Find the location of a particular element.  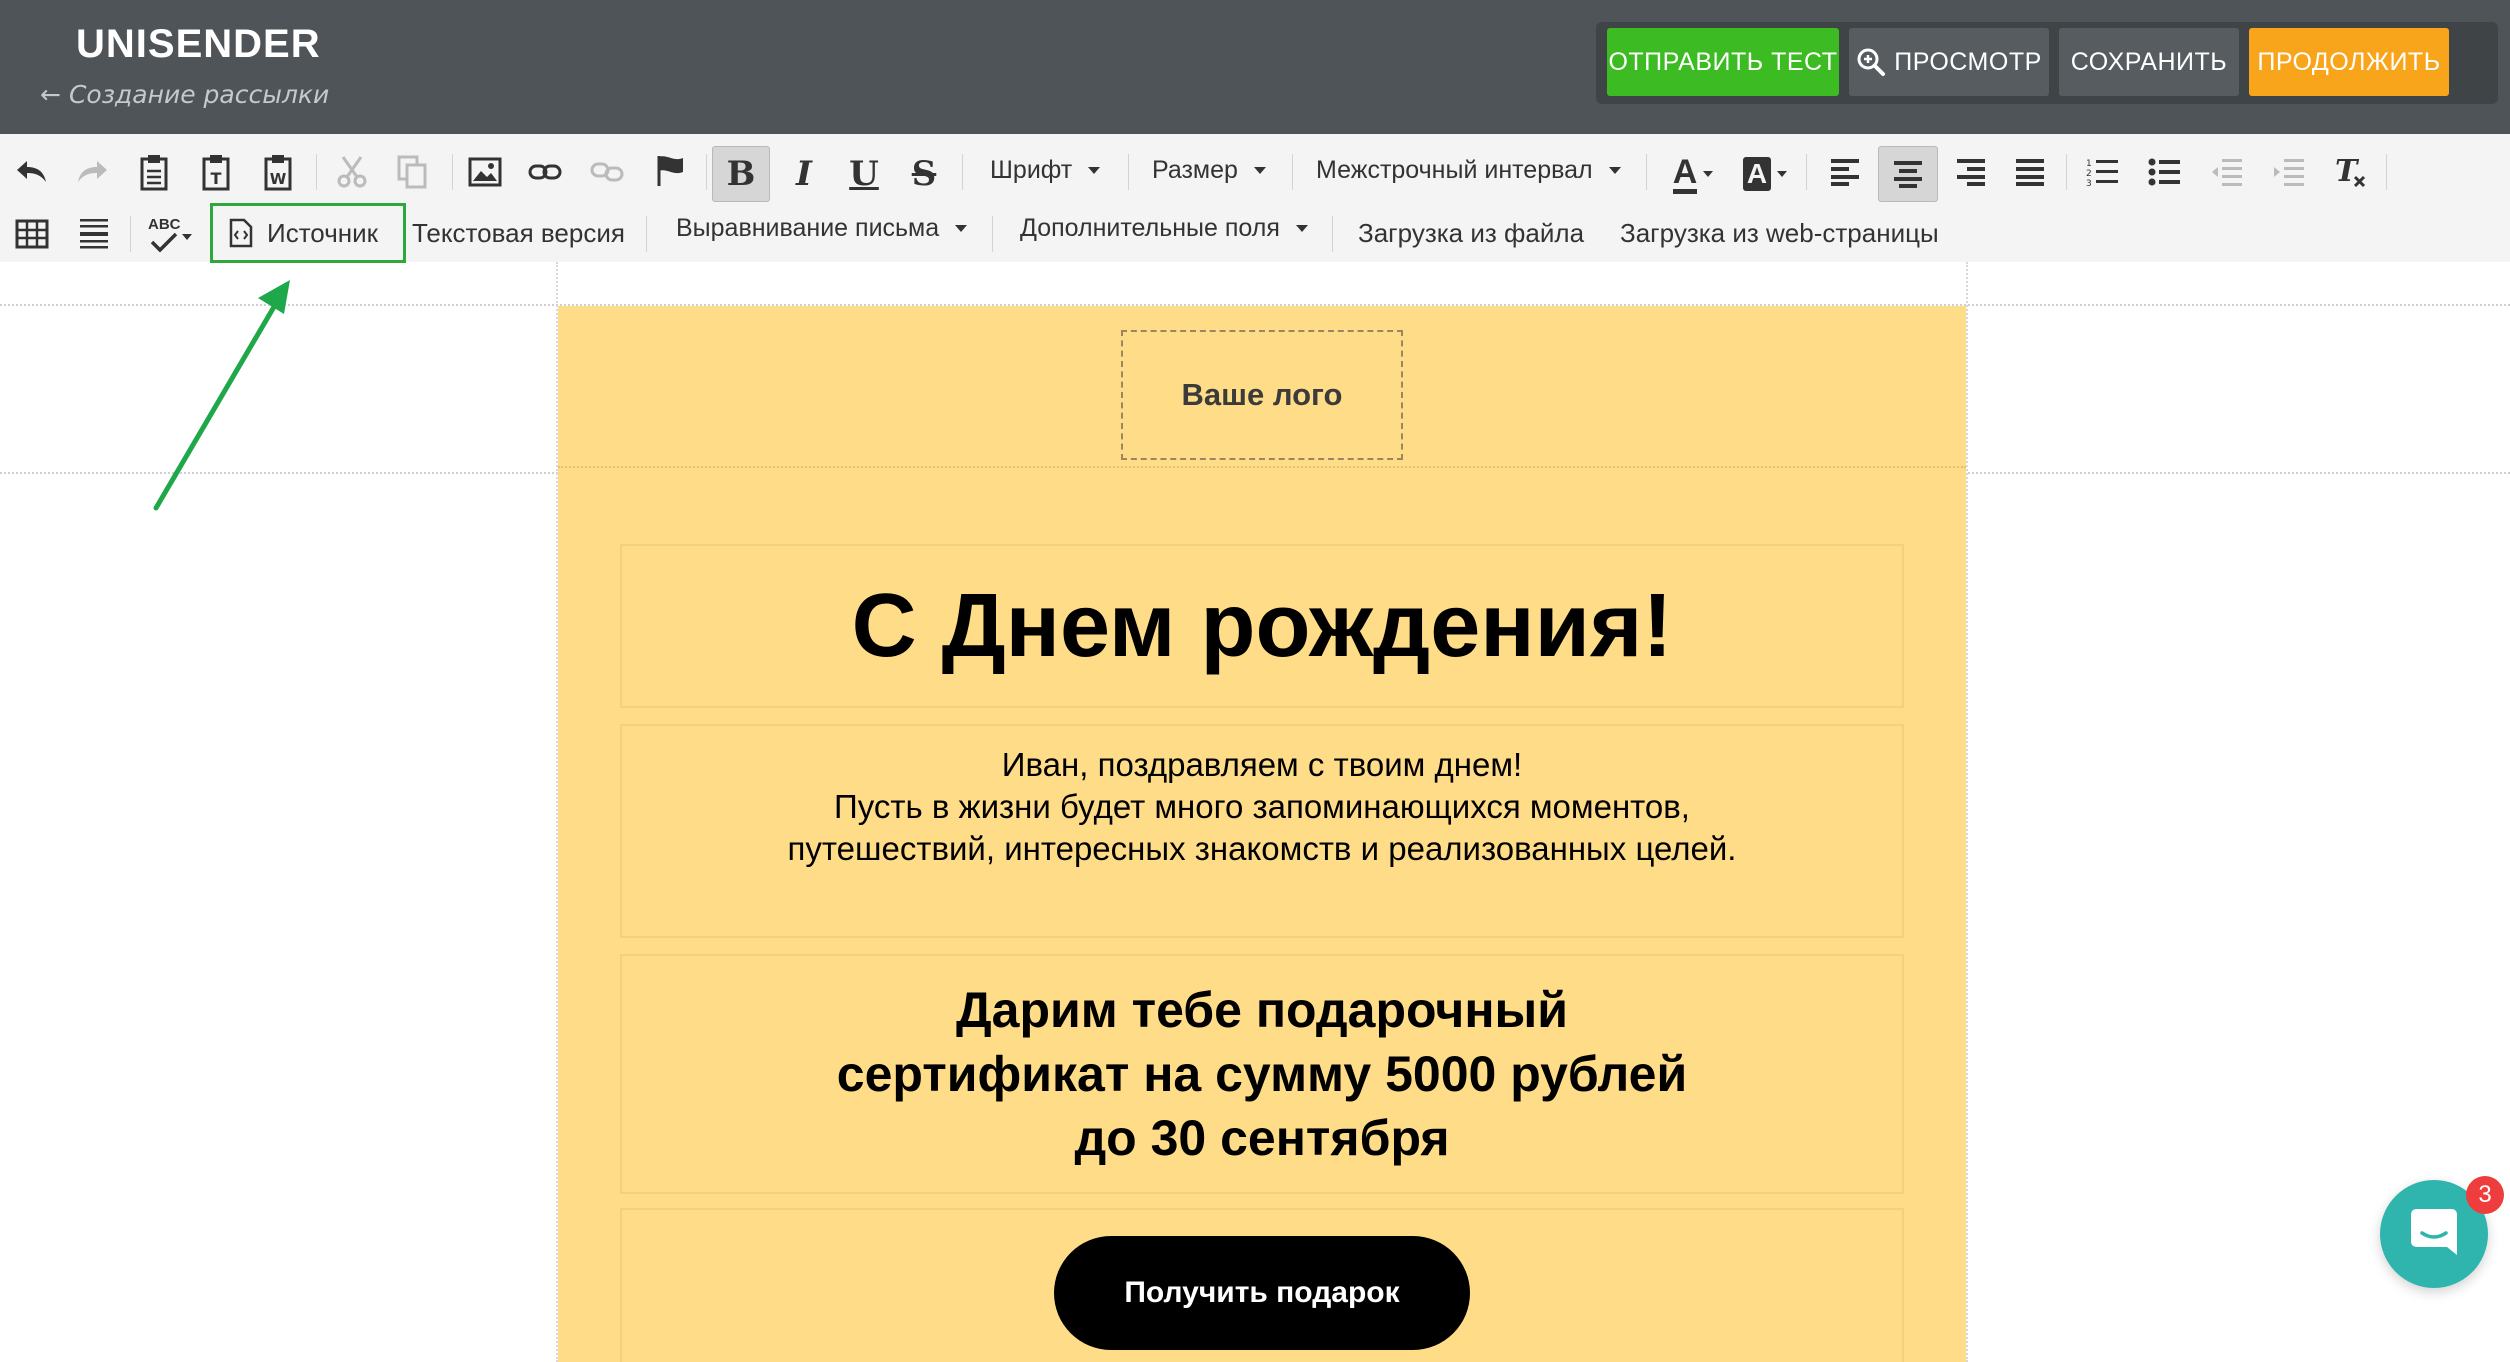

size-dropdown-label: Размер is located at coordinates (1195, 170).